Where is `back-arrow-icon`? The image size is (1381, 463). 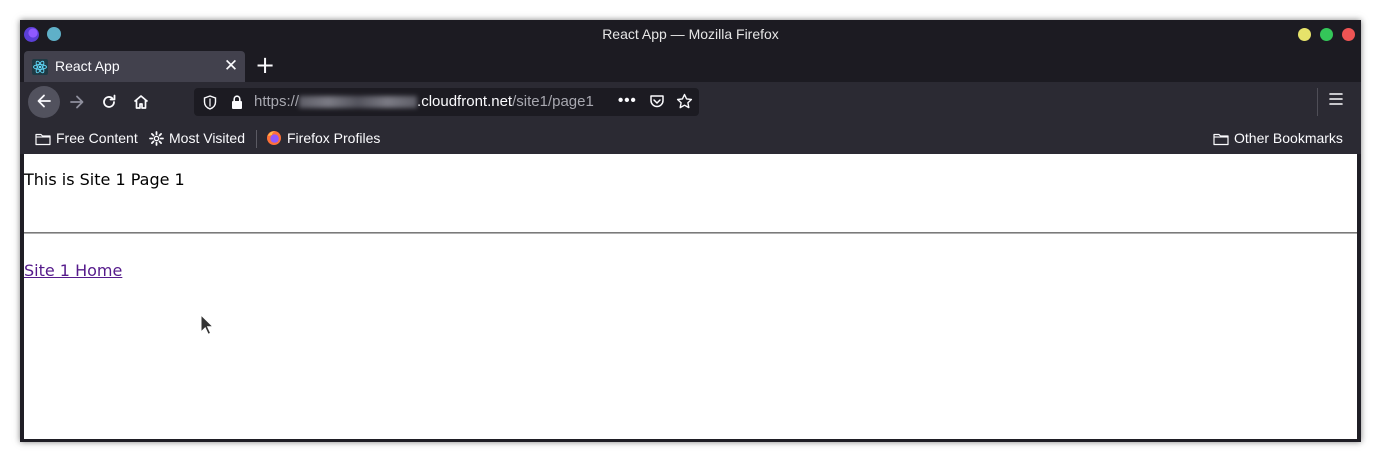 back-arrow-icon is located at coordinates (44, 101).